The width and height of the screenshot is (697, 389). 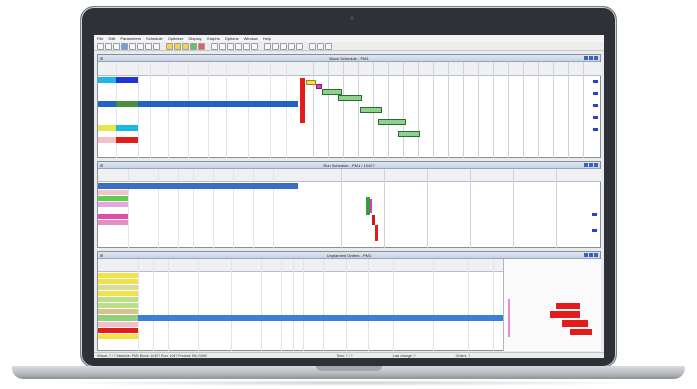 I want to click on menu-schedule: Schedule, so click(x=154, y=38).